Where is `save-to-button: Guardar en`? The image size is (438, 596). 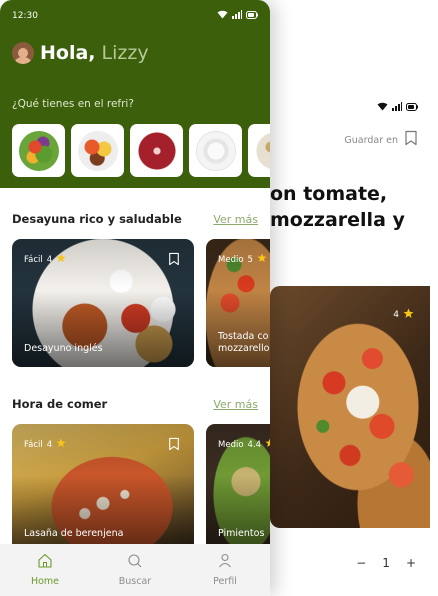 save-to-button: Guardar en is located at coordinates (381, 140).